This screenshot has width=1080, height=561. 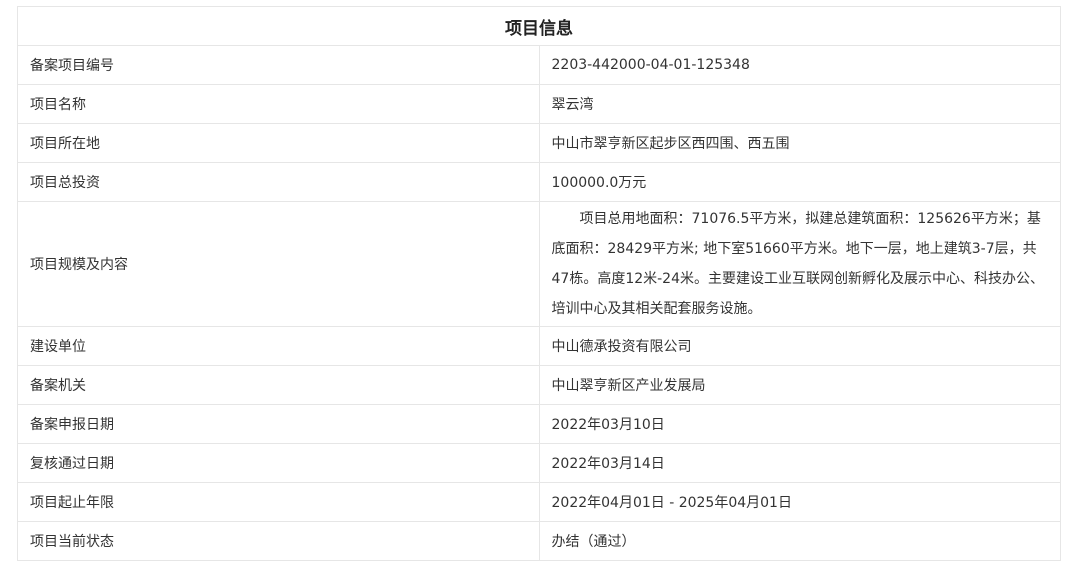 What do you see at coordinates (278, 424) in the screenshot?
I see `row-label: 备案申报日期` at bounding box center [278, 424].